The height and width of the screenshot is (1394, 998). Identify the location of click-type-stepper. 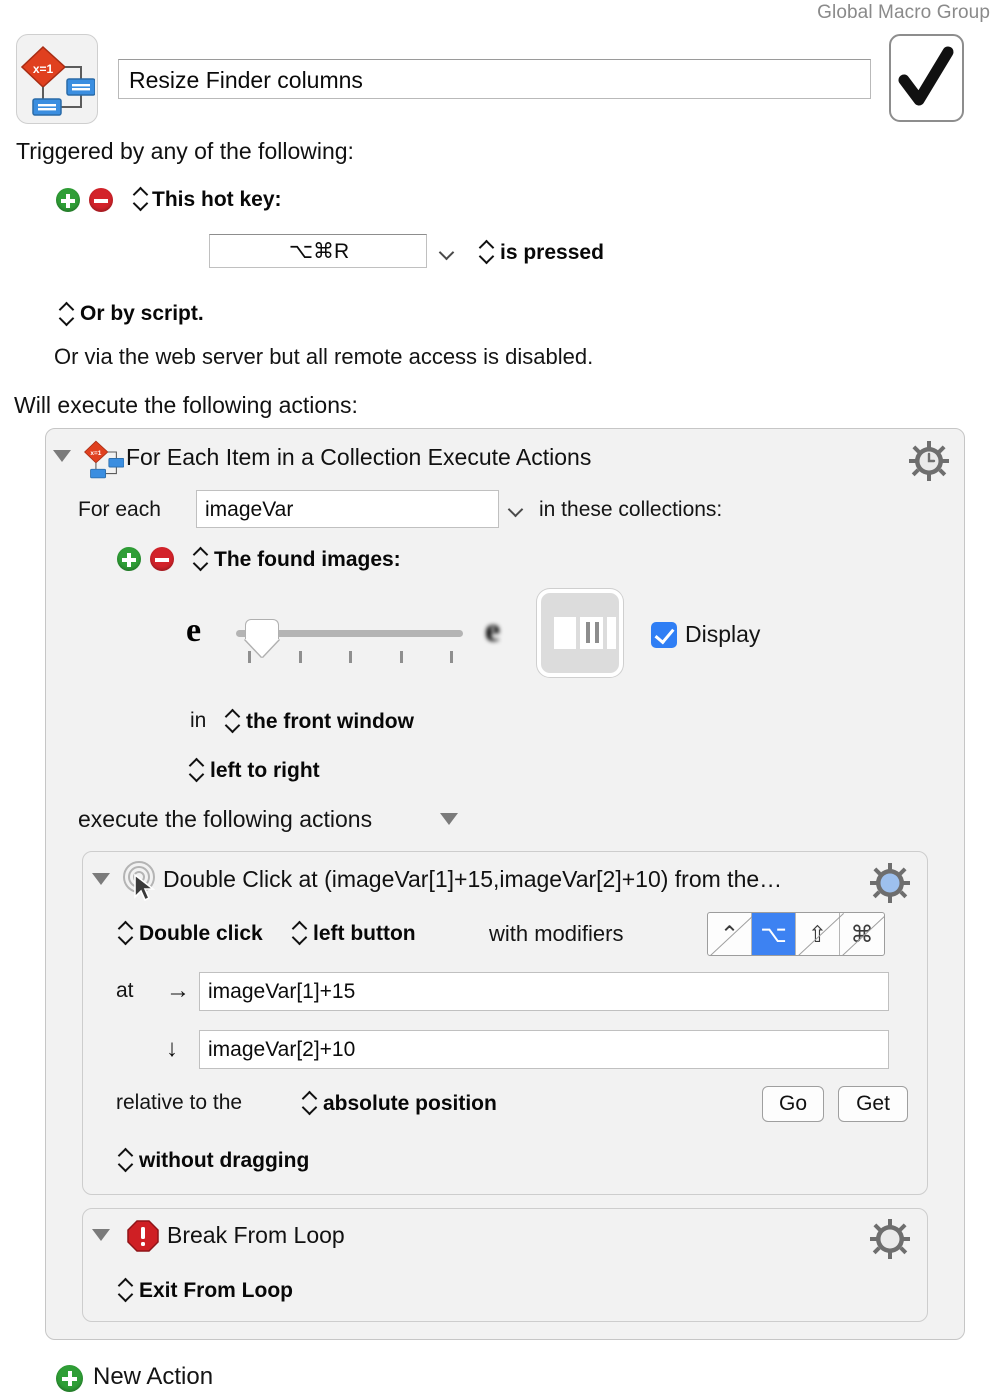
(125, 933).